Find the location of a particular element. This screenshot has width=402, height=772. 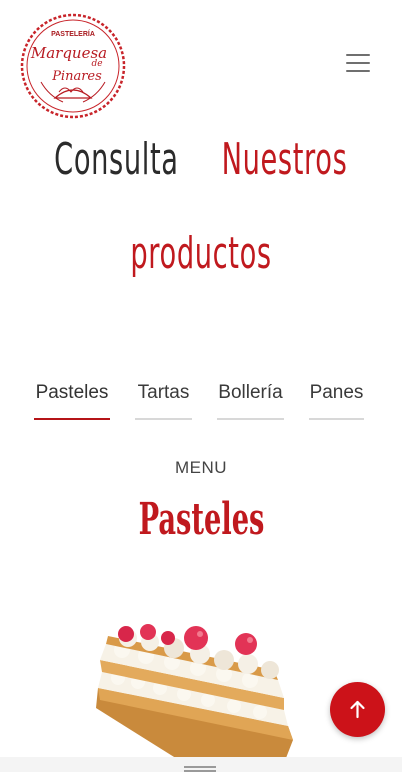

hero-word-consulta: Consulta is located at coordinates (116, 159).